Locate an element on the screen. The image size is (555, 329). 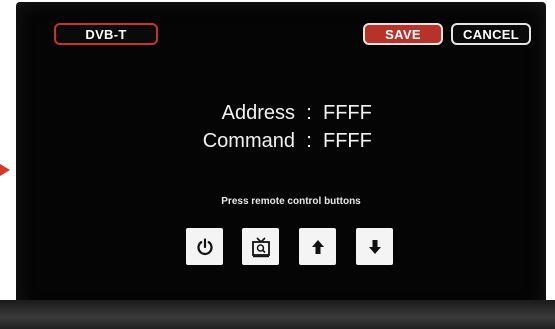
arrow-down-icon is located at coordinates (374, 246).